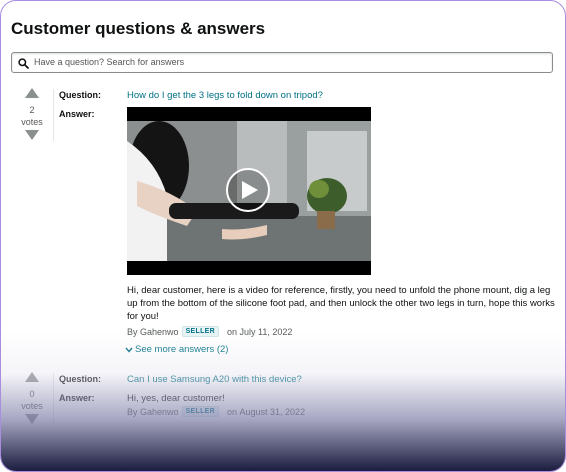  I want to click on vote-widget: 2 votes, so click(32, 115).